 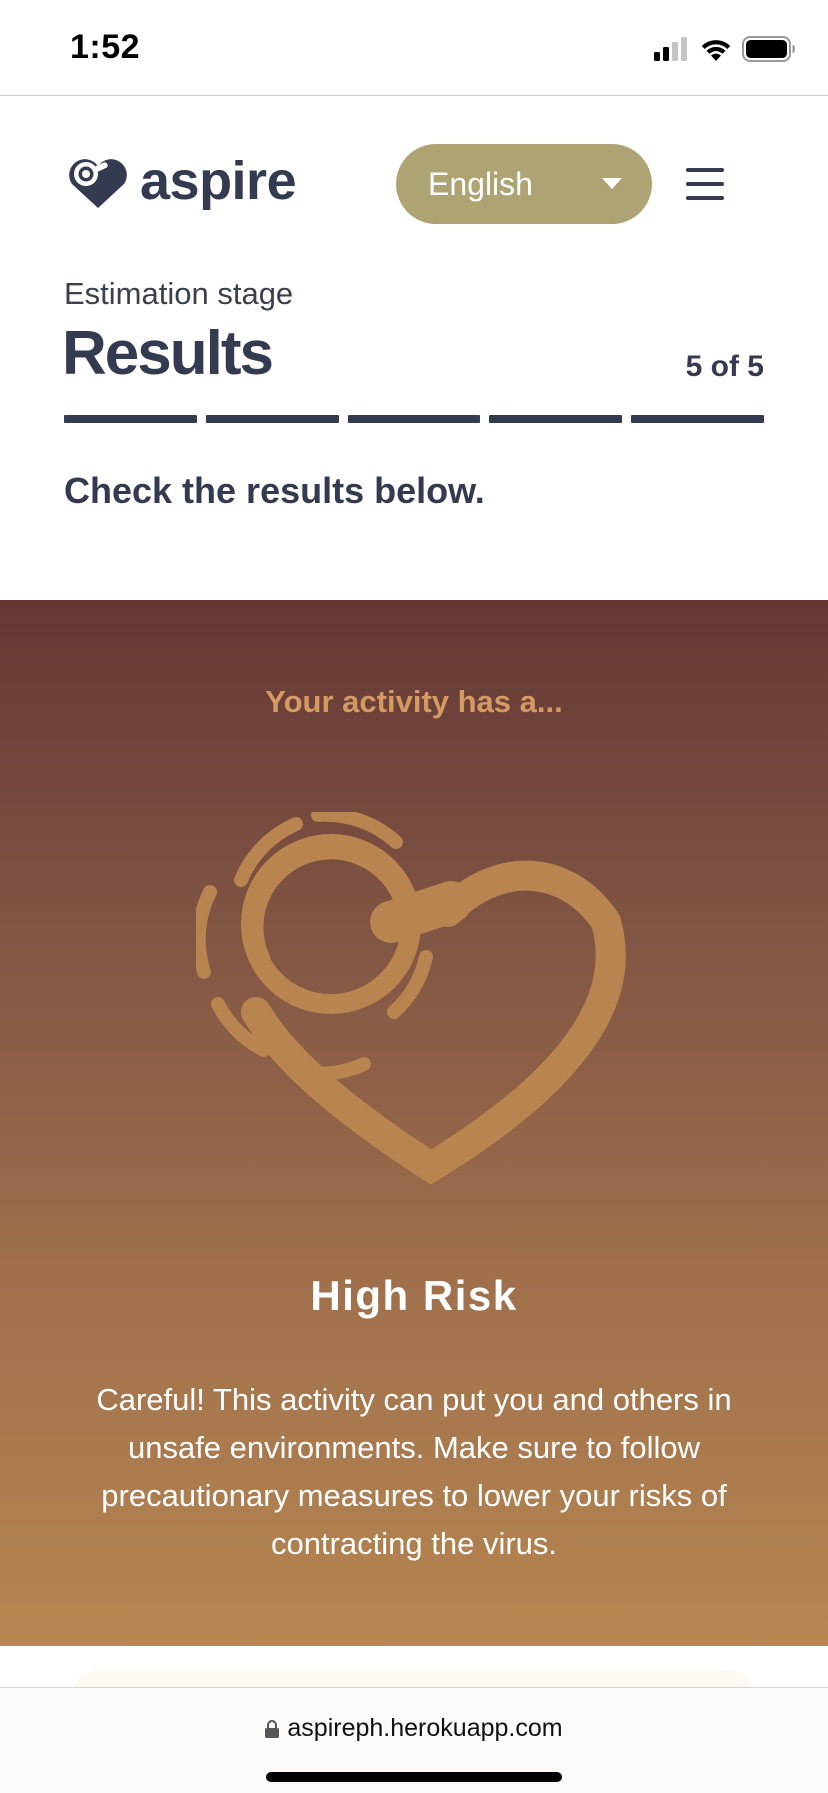 What do you see at coordinates (411, 998) in the screenshot?
I see `heart-magnifier-icon` at bounding box center [411, 998].